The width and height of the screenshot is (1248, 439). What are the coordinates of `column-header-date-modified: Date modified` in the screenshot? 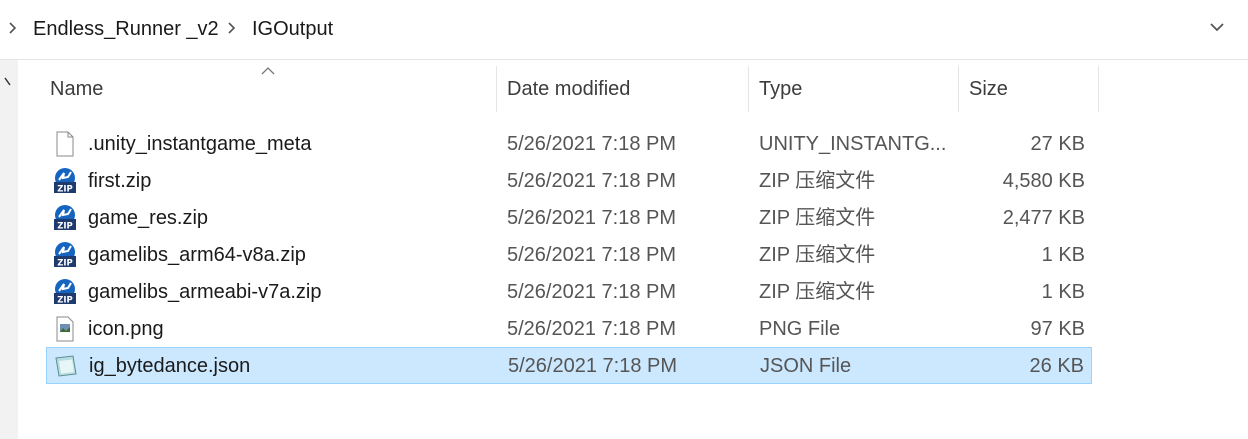 It's located at (623, 89).